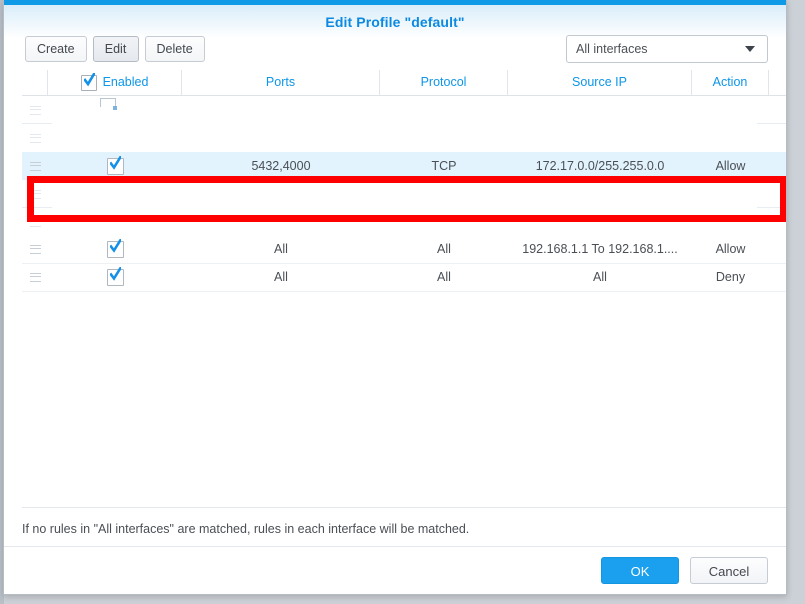 This screenshot has height=604, width=805. Describe the element at coordinates (56, 49) in the screenshot. I see `create-button: Create` at that location.